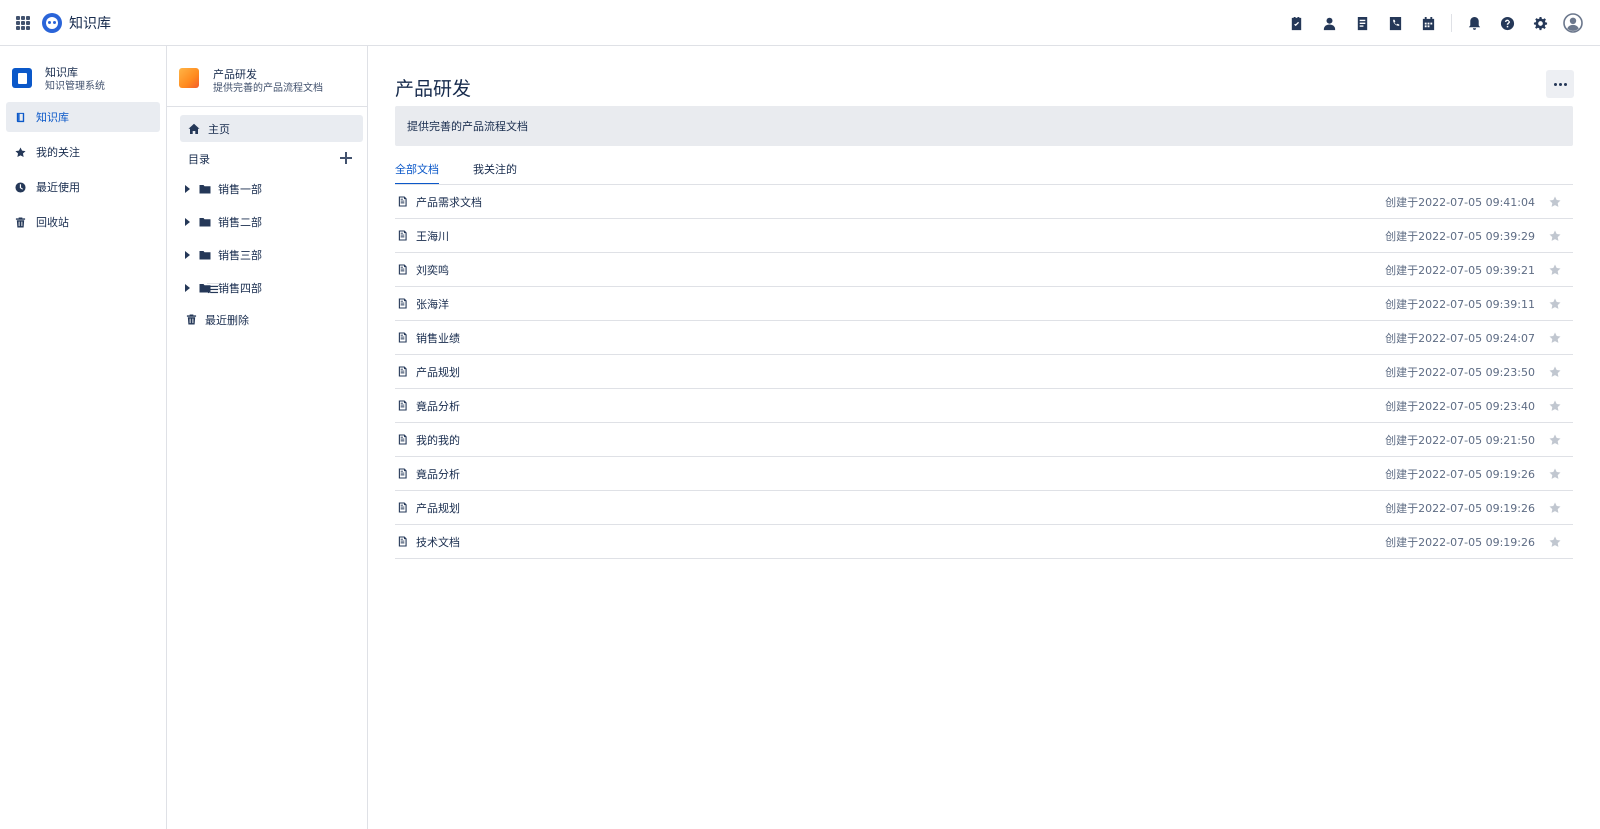 The image size is (1600, 829). What do you see at coordinates (52, 22) in the screenshot?
I see `logo-icon` at bounding box center [52, 22].